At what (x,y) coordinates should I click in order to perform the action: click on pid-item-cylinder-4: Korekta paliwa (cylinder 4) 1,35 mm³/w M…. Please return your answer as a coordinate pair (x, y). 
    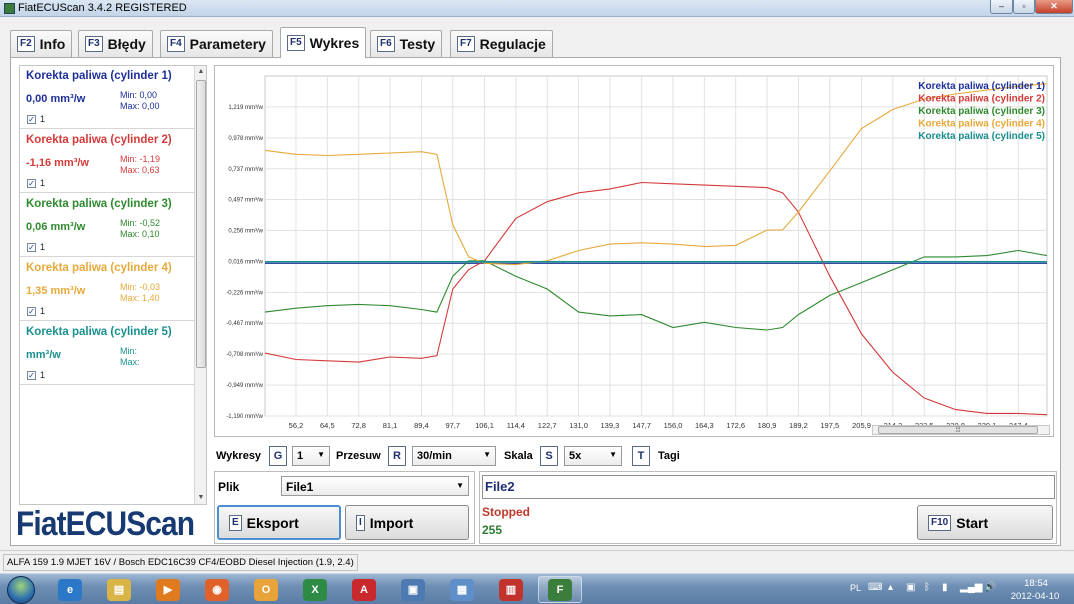
    Looking at the image, I should click on (107, 289).